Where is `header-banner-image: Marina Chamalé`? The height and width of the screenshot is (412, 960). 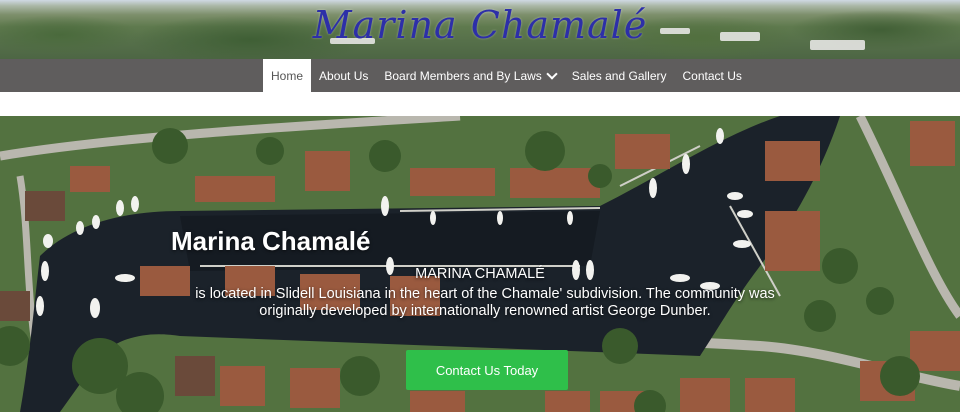
header-banner-image: Marina Chamalé is located at coordinates (480, 29).